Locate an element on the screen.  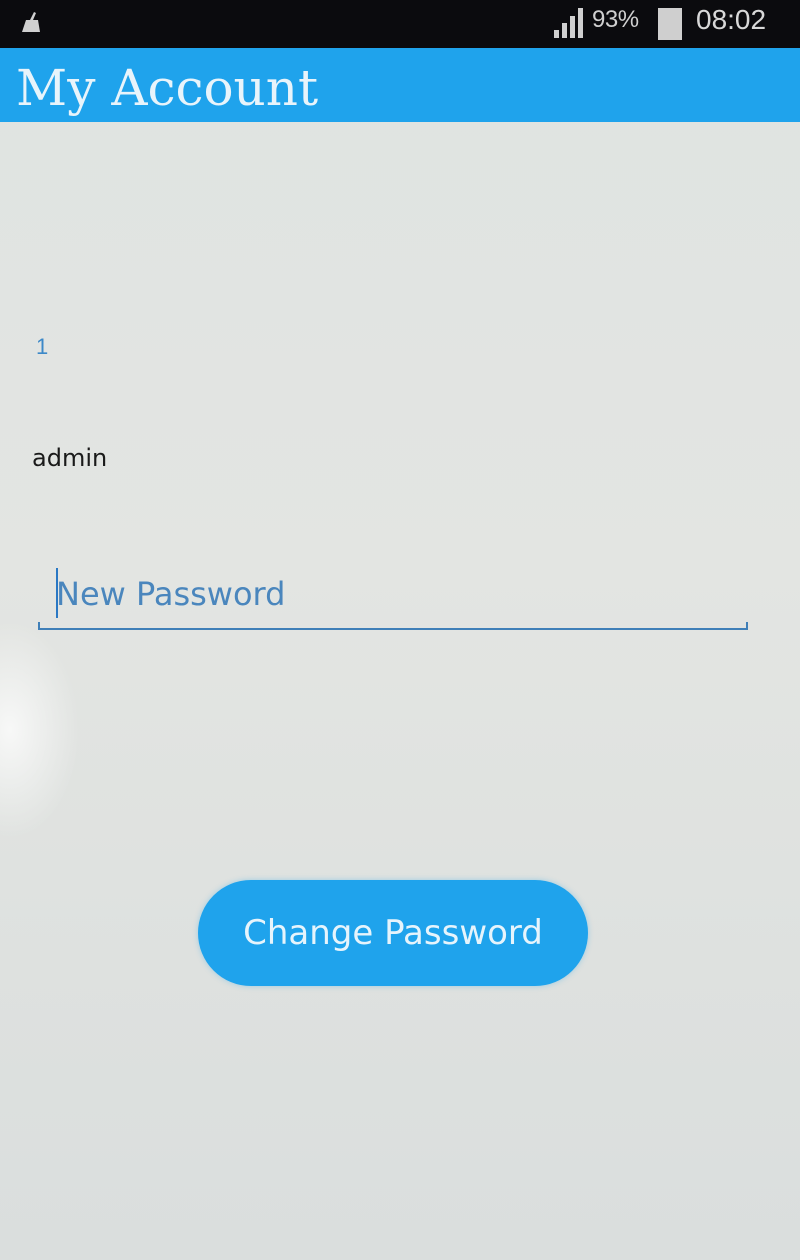
screen-glare is located at coordinates (40, 730).